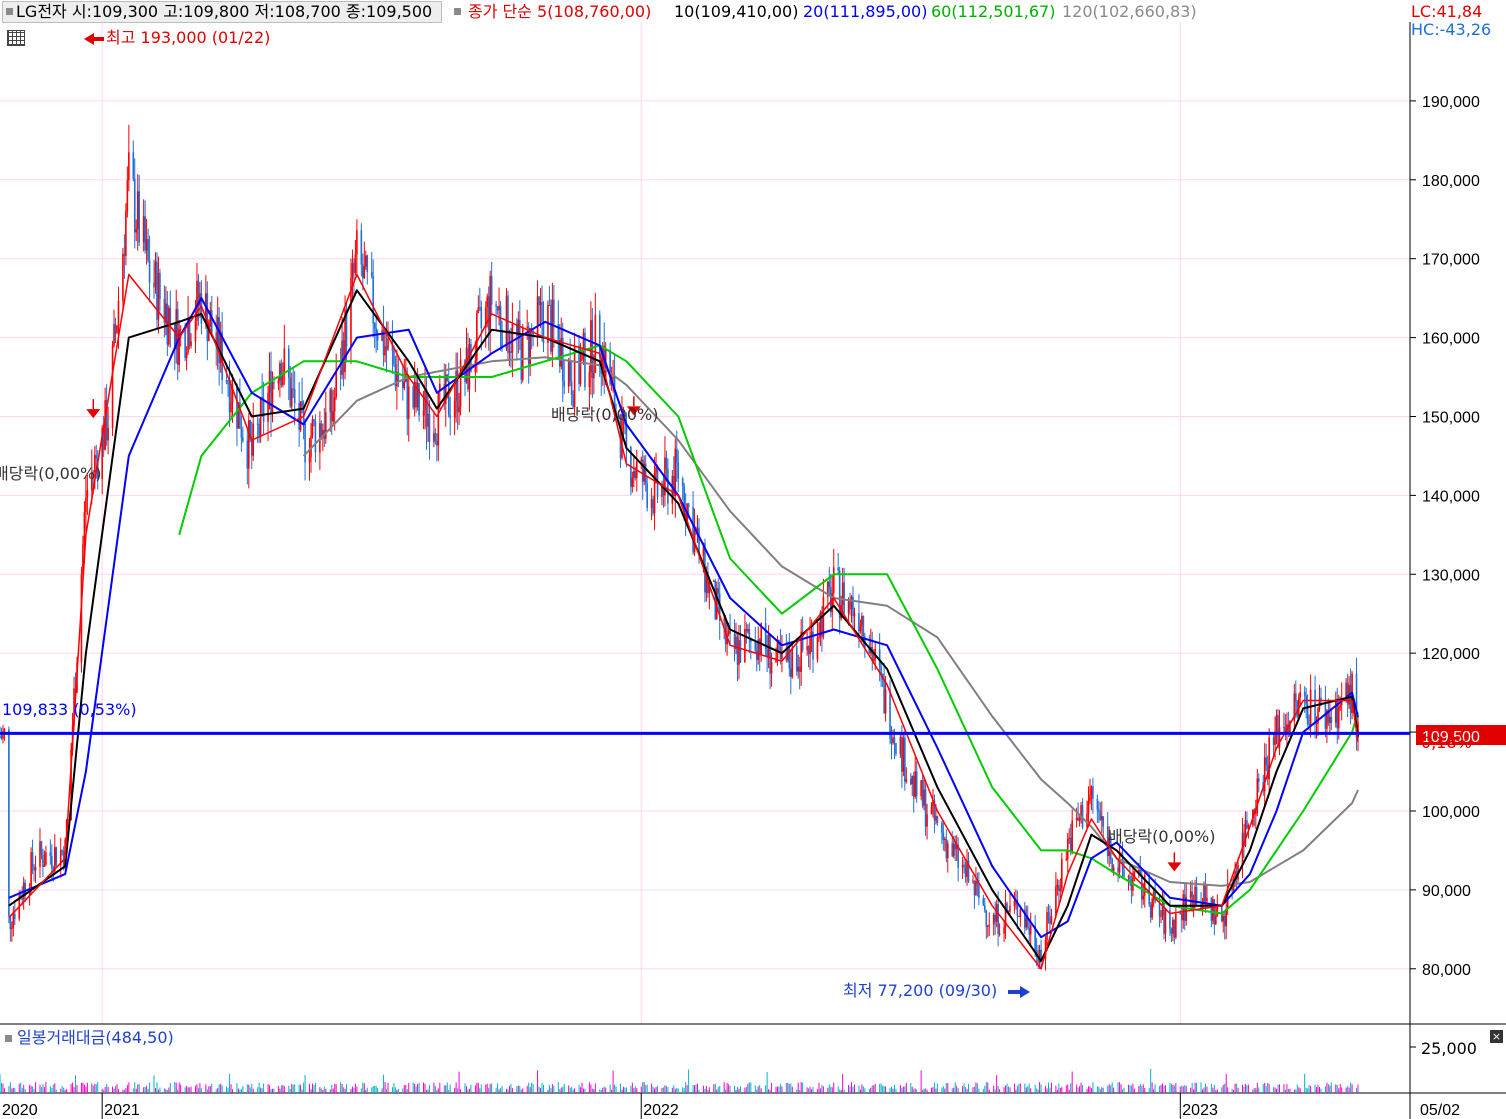 The image size is (1506, 1119). I want to click on ma20-label: 20(111,895,00), so click(865, 11).